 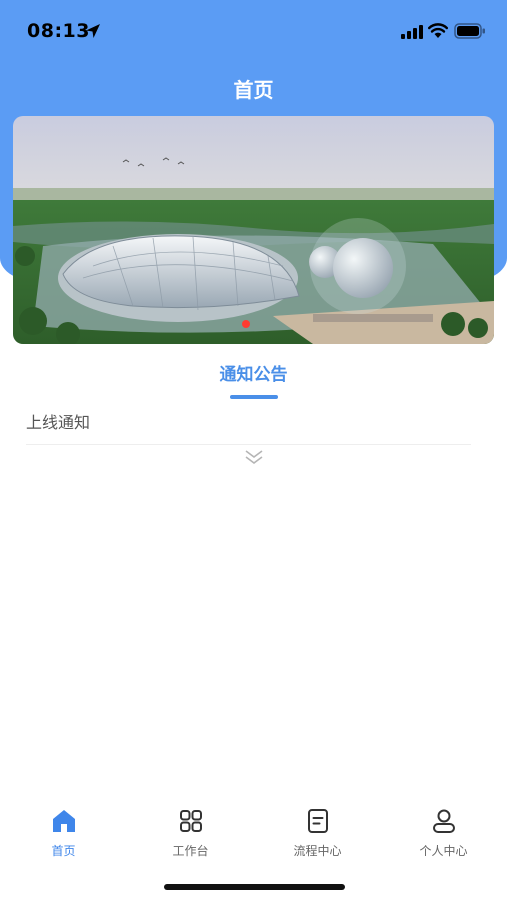 I want to click on location-arrow-icon, so click(x=93, y=31).